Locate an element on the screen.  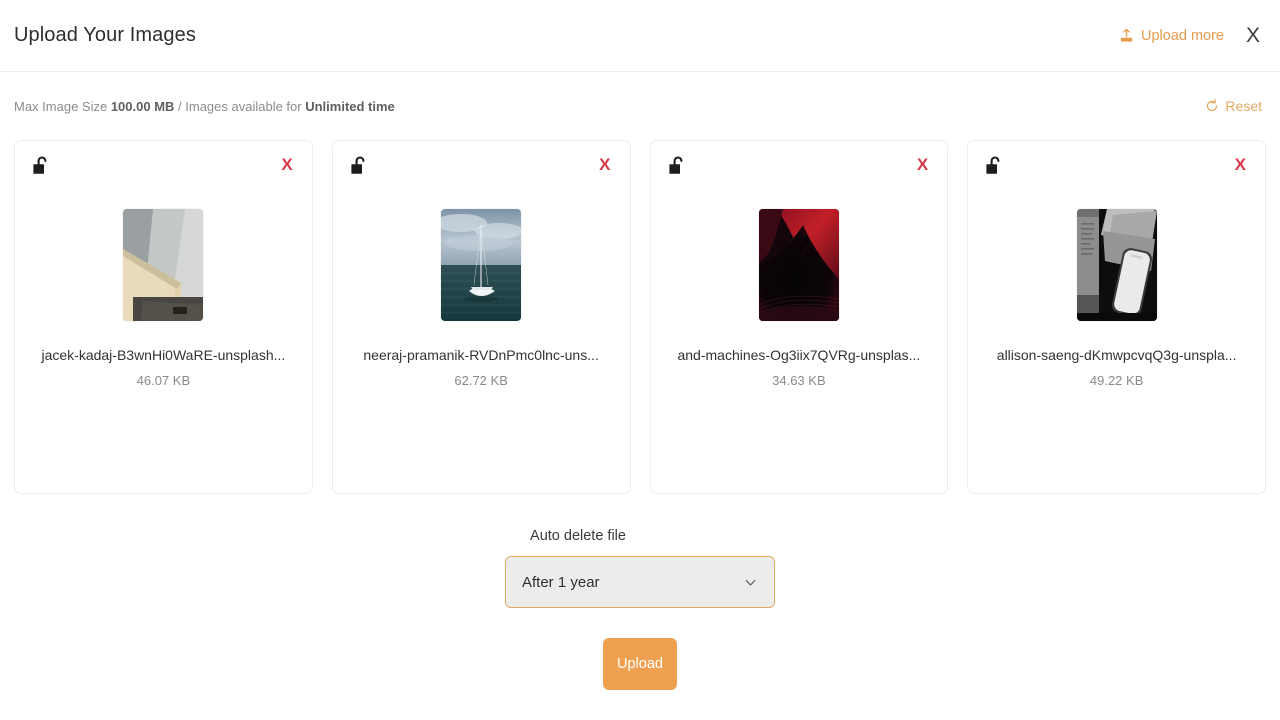
reset-label: Reset is located at coordinates (1243, 106).